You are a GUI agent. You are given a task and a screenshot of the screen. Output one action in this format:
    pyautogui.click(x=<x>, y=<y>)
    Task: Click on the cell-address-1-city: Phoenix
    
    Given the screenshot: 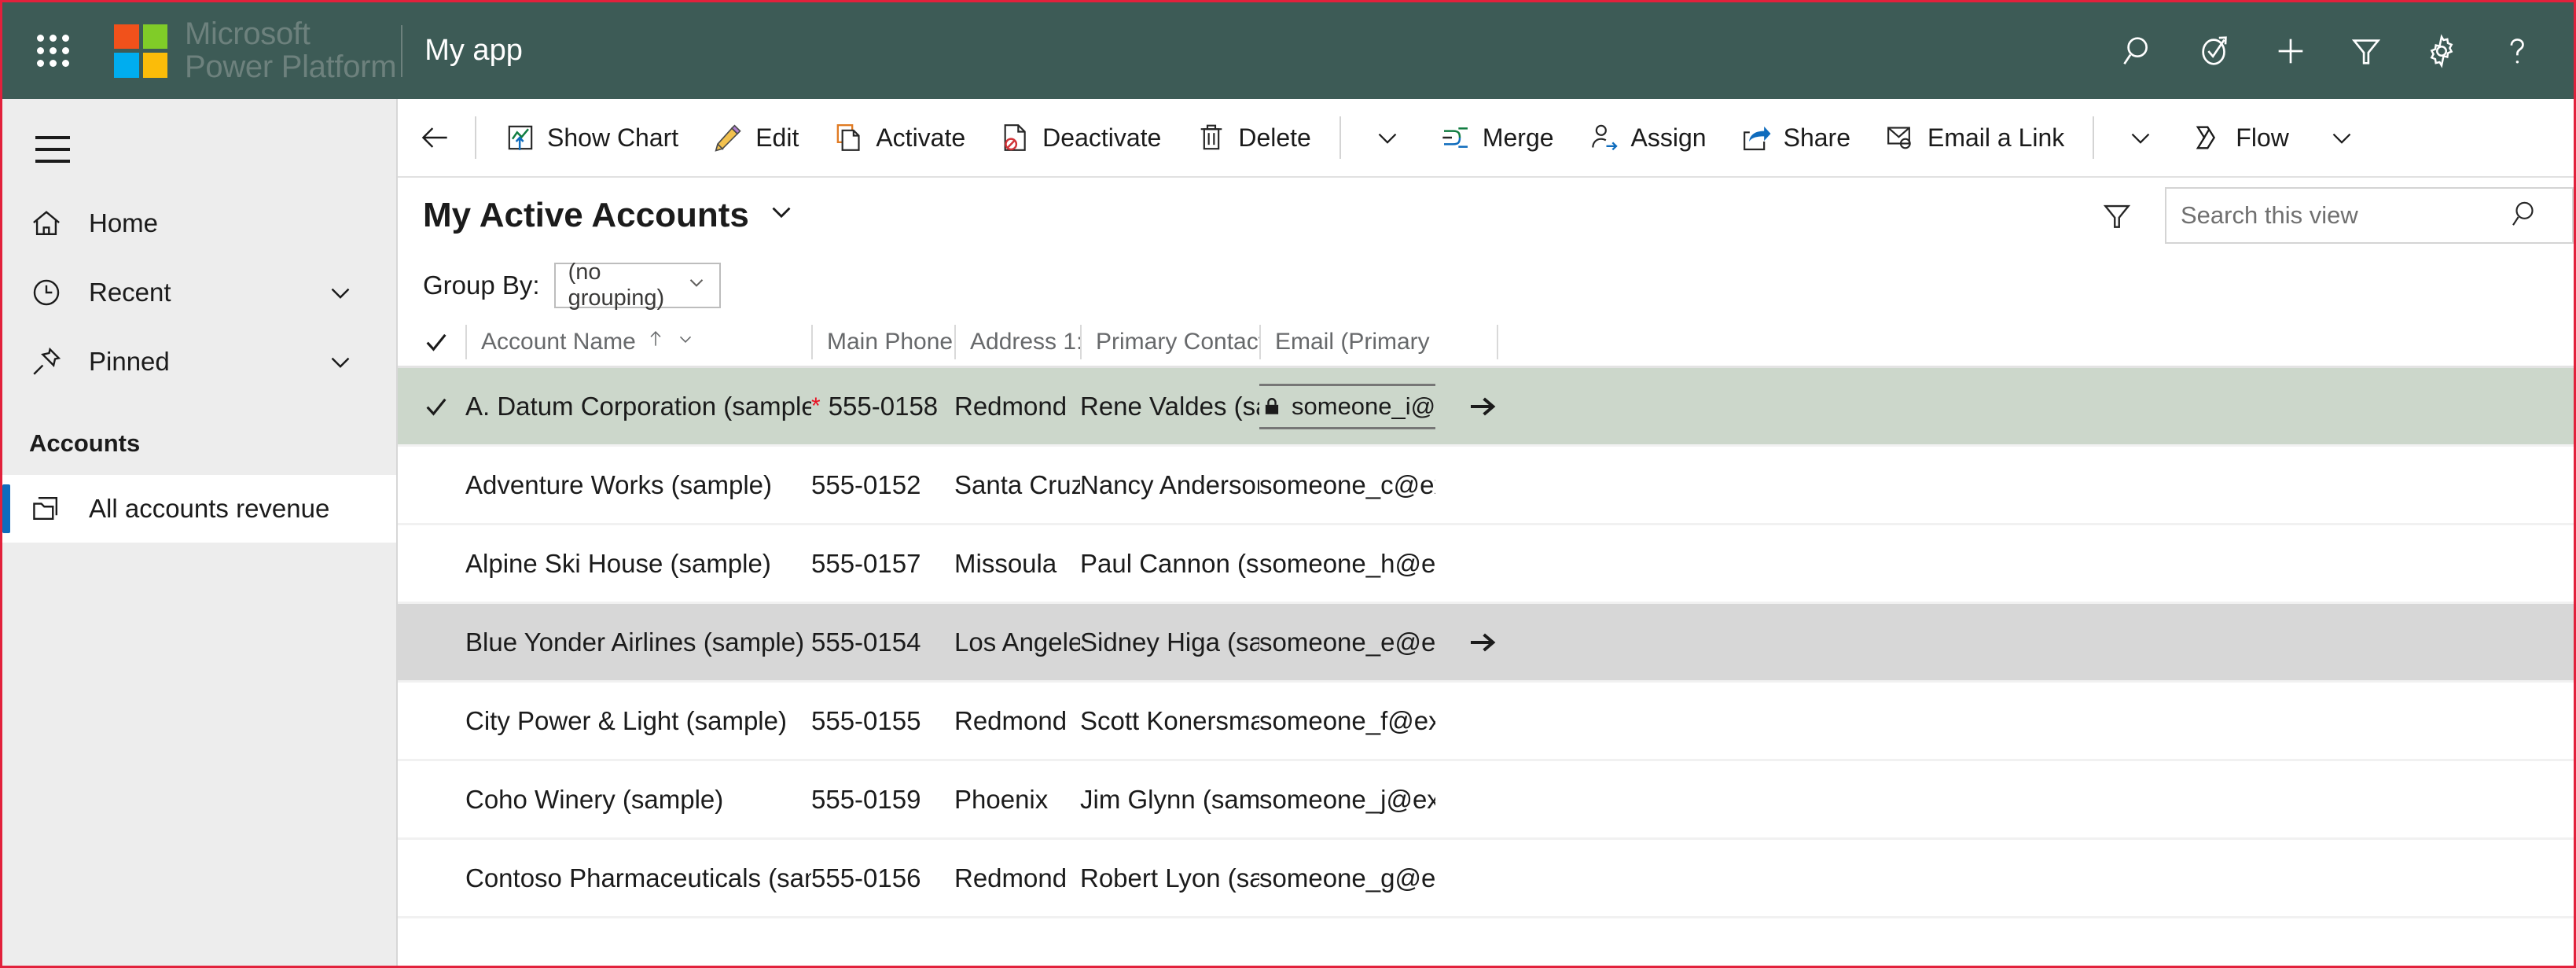 What is the action you would take?
    pyautogui.click(x=1001, y=799)
    